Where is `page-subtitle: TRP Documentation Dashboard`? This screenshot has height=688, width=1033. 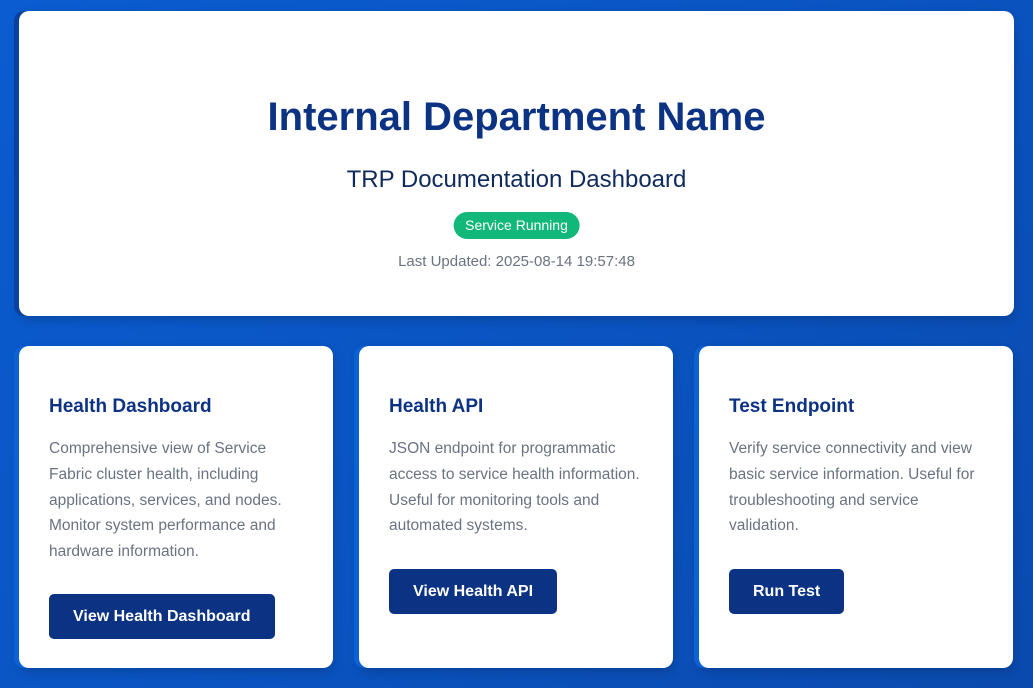
page-subtitle: TRP Documentation Dashboard is located at coordinates (516, 179).